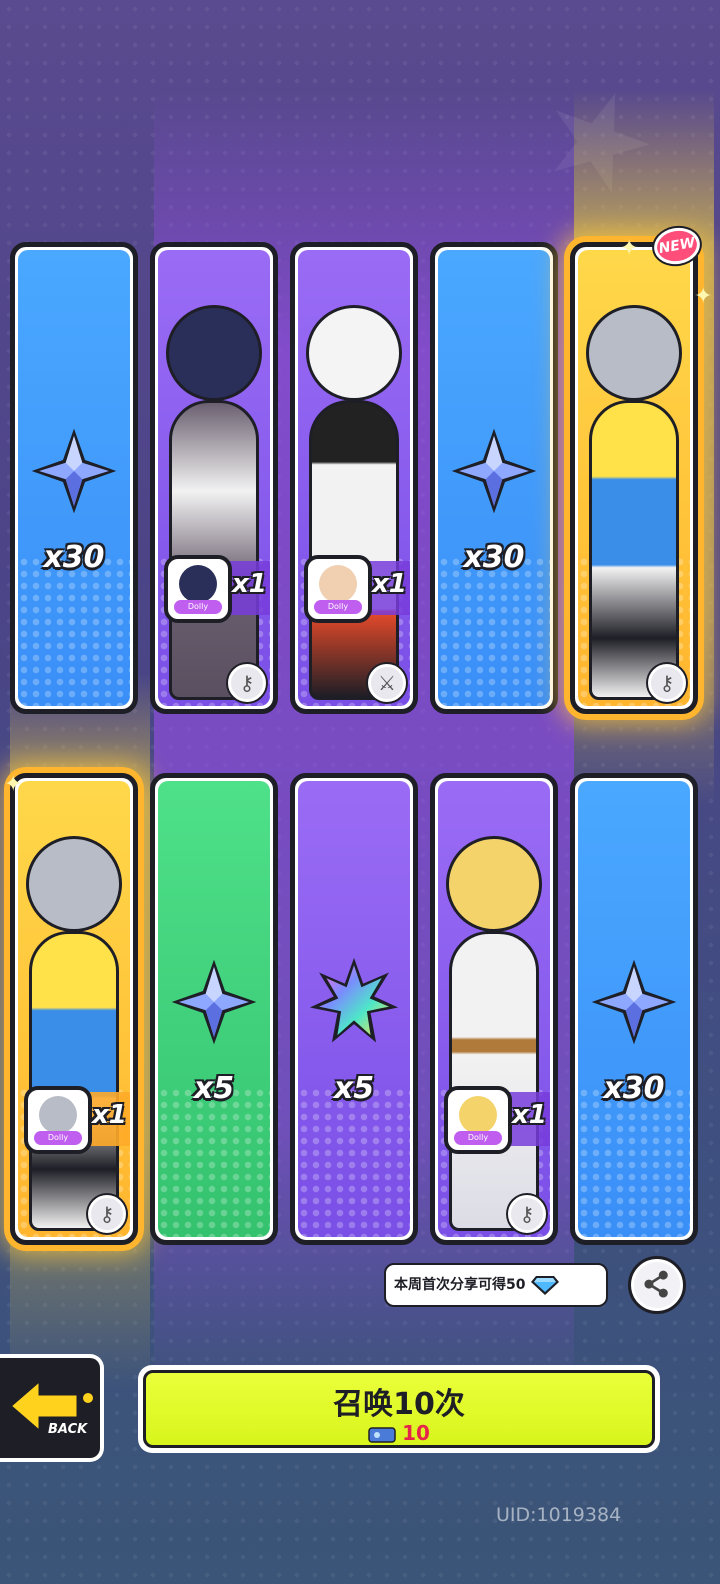 The image size is (720, 1584). I want to click on rainbow-star-crystal-icon, so click(354, 1000).